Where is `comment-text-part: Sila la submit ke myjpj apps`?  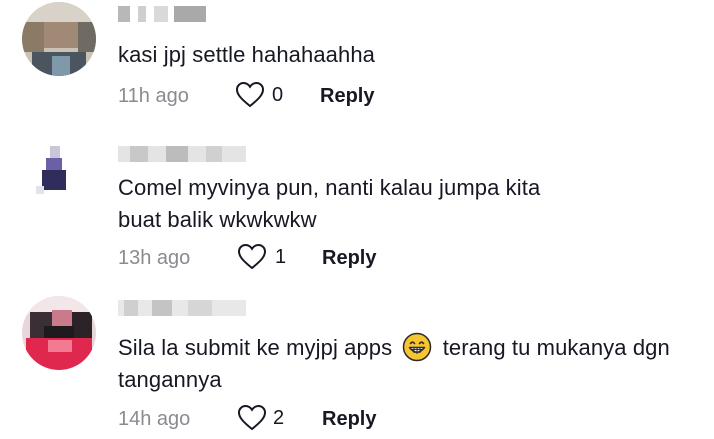 comment-text-part: Sila la submit ke myjpj apps is located at coordinates (255, 347).